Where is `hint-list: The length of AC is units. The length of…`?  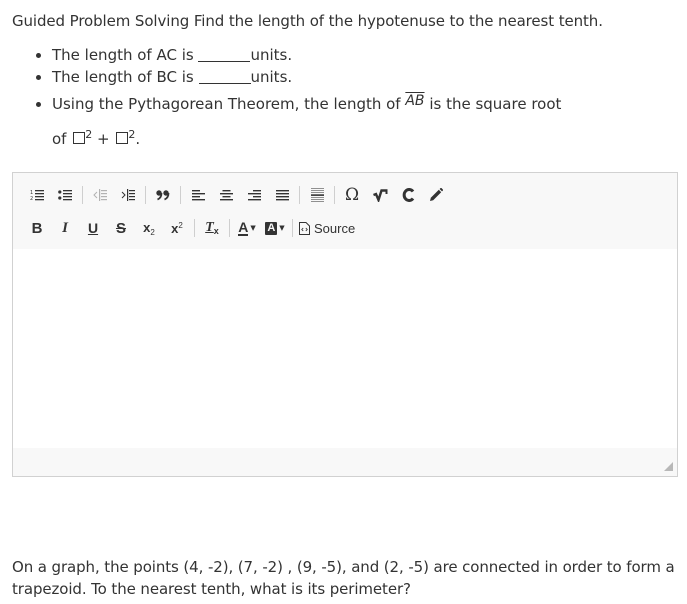
hint-list: The length of AC is units. The length of… is located at coordinates (296, 97).